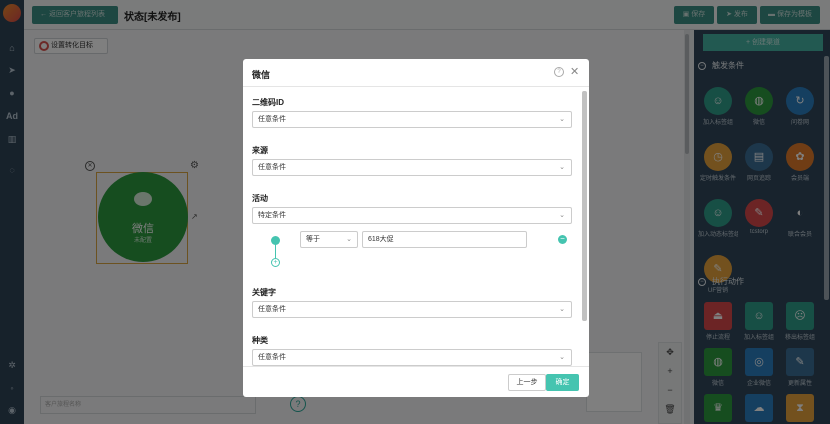  What do you see at coordinates (313, 239) in the screenshot?
I see `operator-value: 等于` at bounding box center [313, 239].